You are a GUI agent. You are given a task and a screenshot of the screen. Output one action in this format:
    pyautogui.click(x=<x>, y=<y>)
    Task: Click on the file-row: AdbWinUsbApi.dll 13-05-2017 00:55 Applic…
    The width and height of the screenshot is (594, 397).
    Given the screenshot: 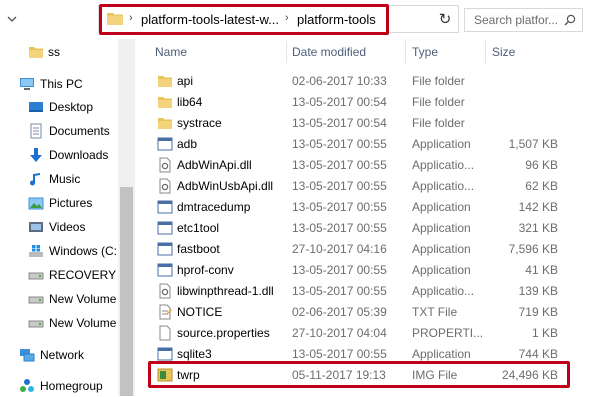 What is the action you would take?
    pyautogui.click(x=355, y=186)
    